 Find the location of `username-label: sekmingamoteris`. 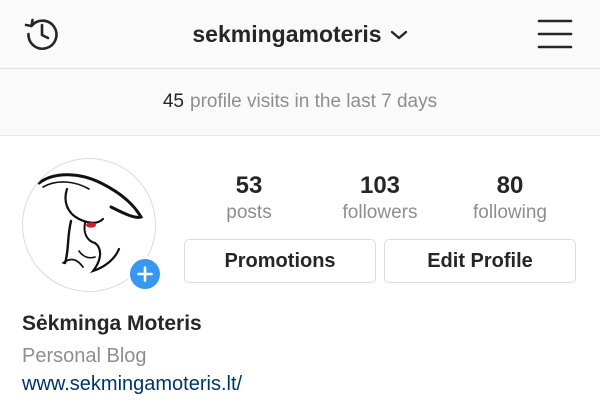

username-label: sekmingamoteris is located at coordinates (287, 33).